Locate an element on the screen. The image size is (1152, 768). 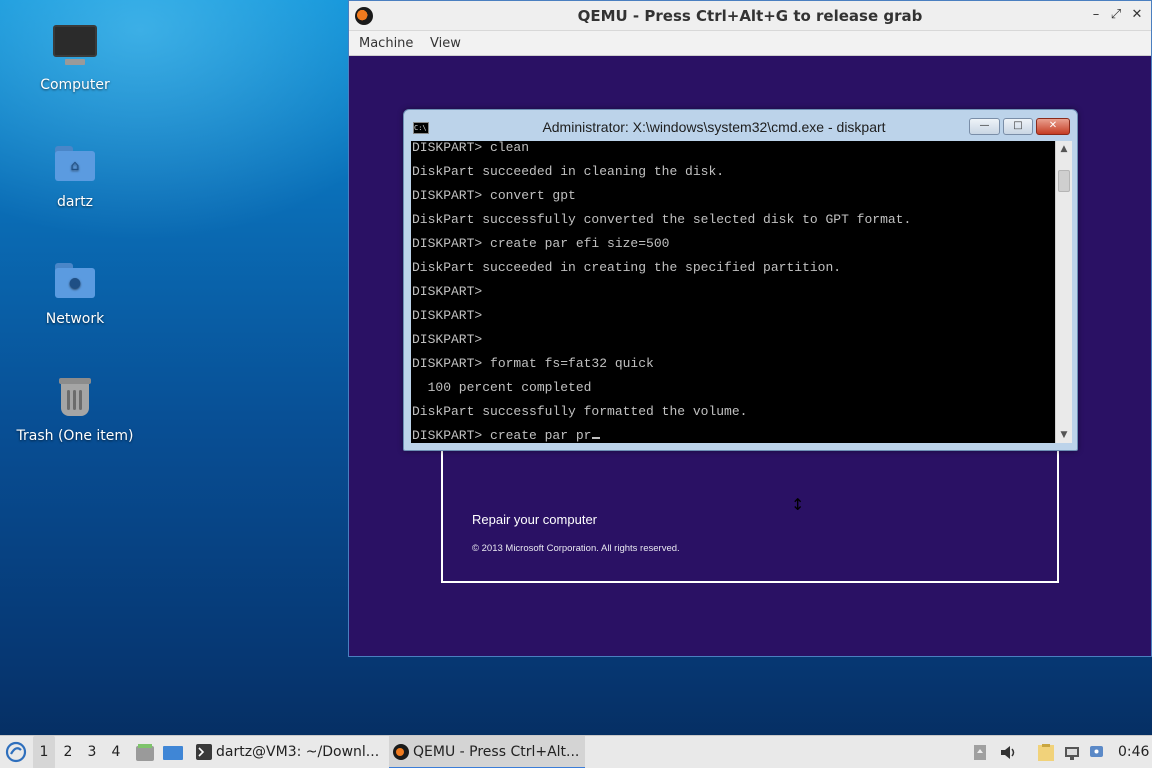
console-input-line: DISKPART> create par pr is located at coordinates (733, 436).